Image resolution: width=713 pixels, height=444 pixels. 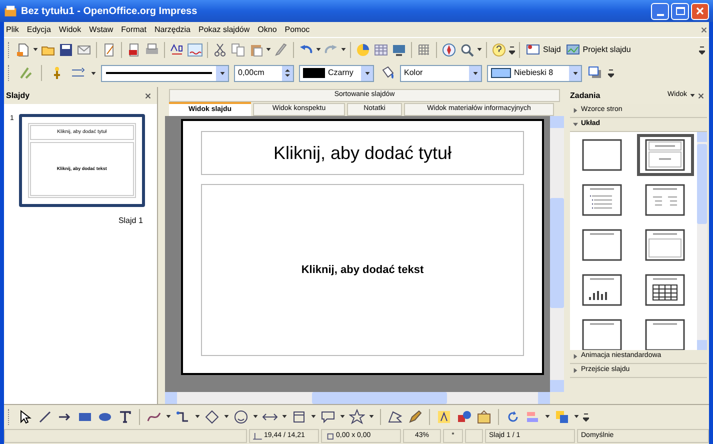 What do you see at coordinates (484, 416) in the screenshot?
I see `gallery-icon` at bounding box center [484, 416].